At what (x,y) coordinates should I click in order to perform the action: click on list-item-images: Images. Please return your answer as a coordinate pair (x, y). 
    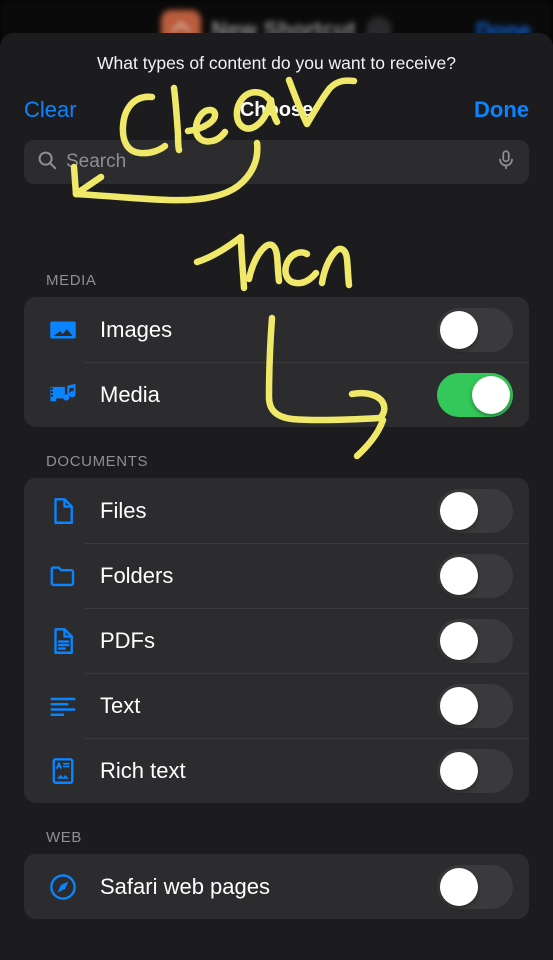
    Looking at the image, I should click on (276, 329).